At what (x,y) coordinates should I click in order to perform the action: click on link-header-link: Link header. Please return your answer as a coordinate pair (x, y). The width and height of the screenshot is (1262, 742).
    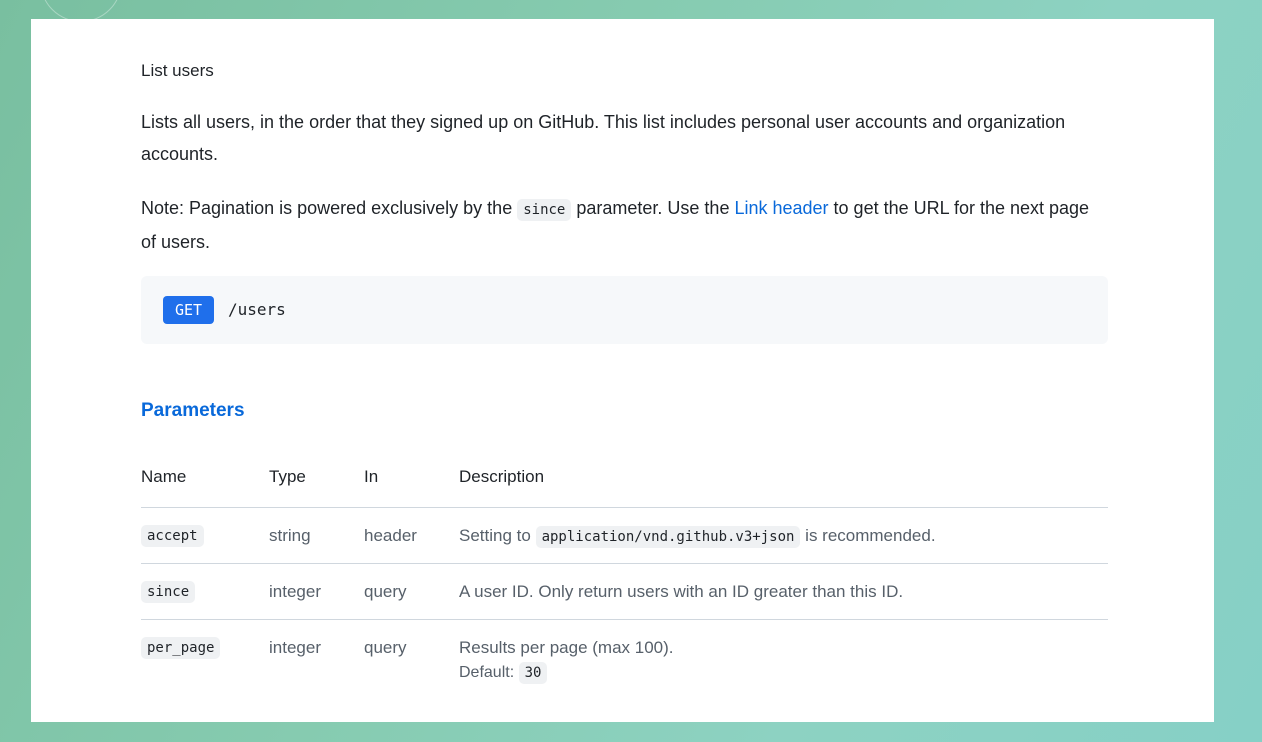
    Looking at the image, I should click on (781, 208).